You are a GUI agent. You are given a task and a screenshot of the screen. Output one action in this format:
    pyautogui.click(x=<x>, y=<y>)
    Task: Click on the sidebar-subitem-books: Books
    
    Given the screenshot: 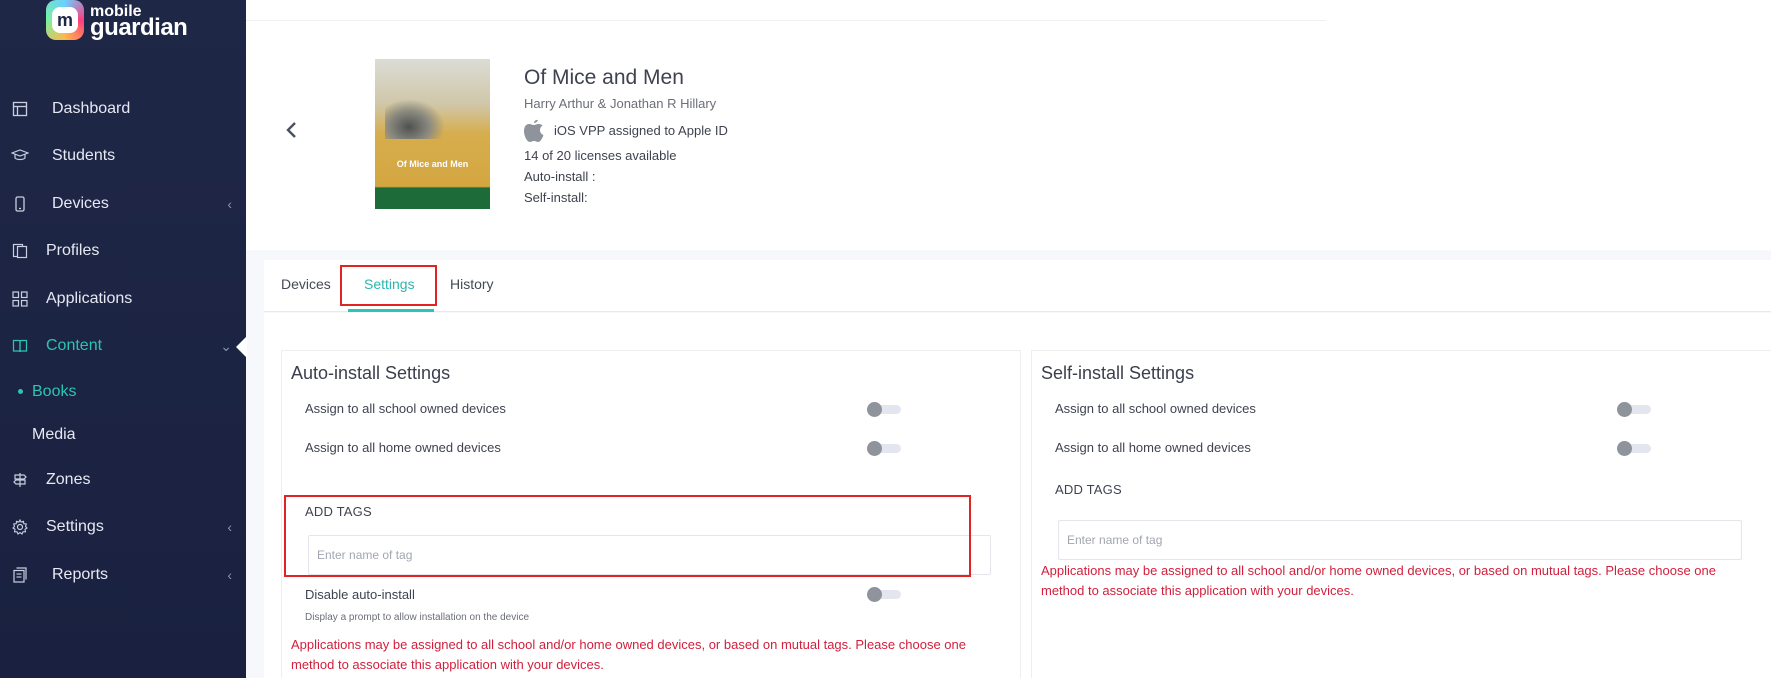 What is the action you would take?
    pyautogui.click(x=123, y=391)
    